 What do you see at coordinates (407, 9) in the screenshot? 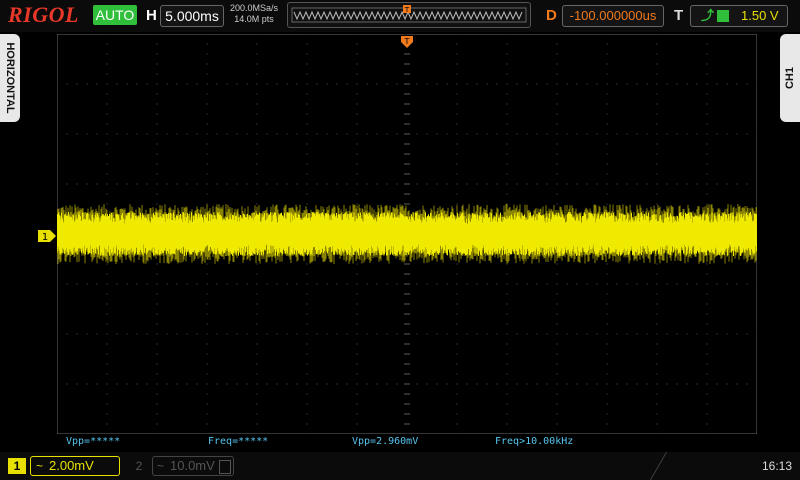
I see `trigger-position-icon: T` at bounding box center [407, 9].